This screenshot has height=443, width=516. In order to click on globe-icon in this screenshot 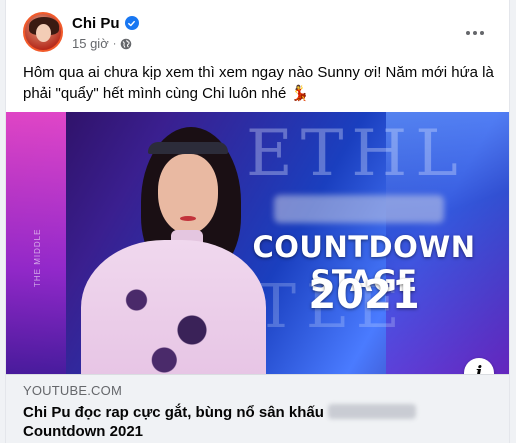, I will do `click(126, 43)`.